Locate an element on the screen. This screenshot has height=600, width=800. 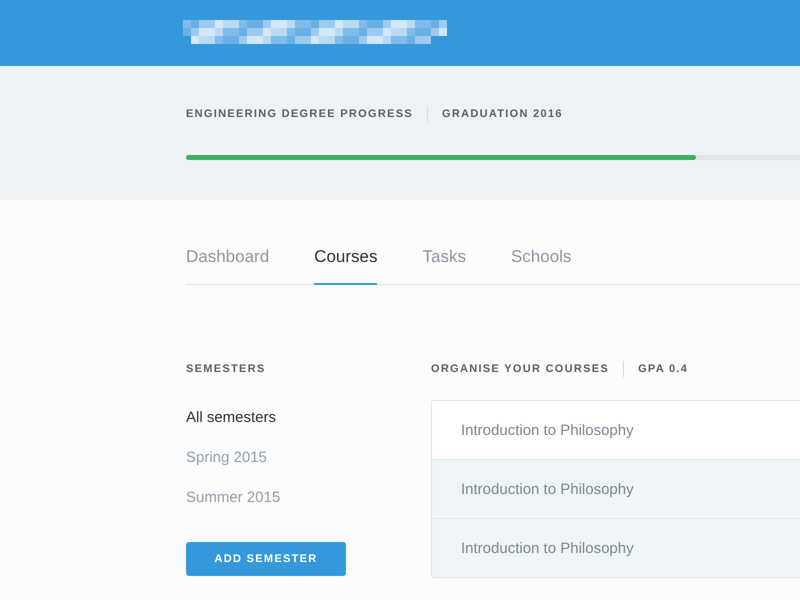
nav-tab: Schools is located at coordinates (541, 266).